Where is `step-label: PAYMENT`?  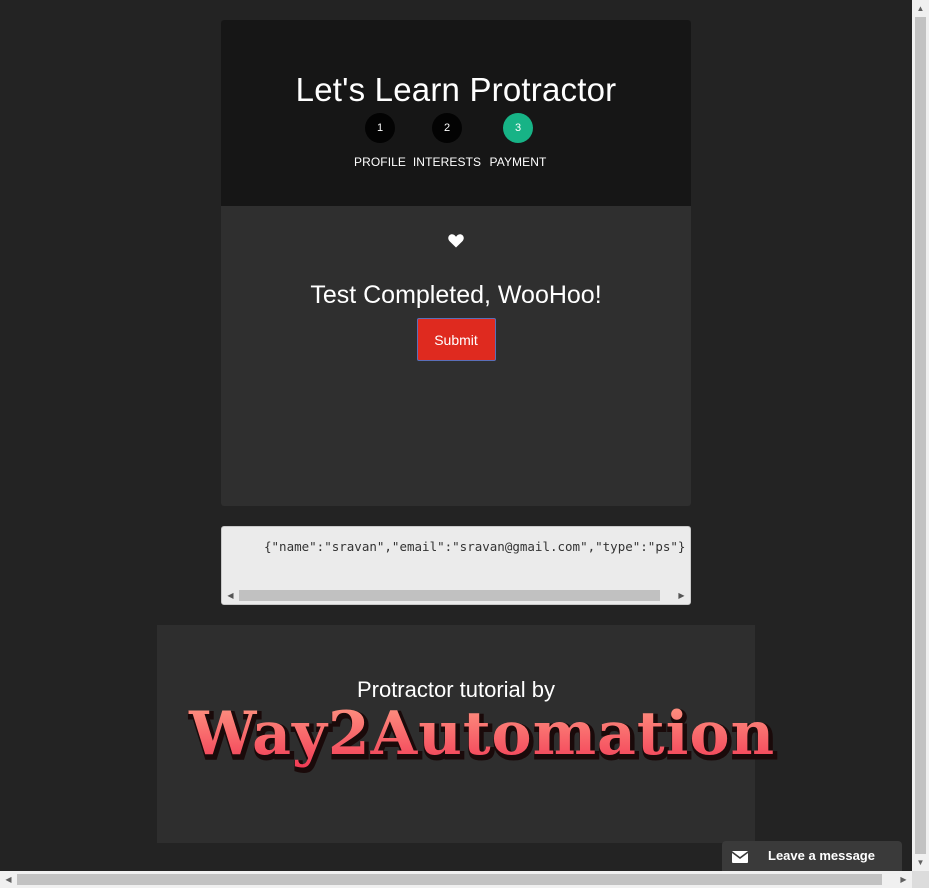
step-label: PAYMENT is located at coordinates (518, 162).